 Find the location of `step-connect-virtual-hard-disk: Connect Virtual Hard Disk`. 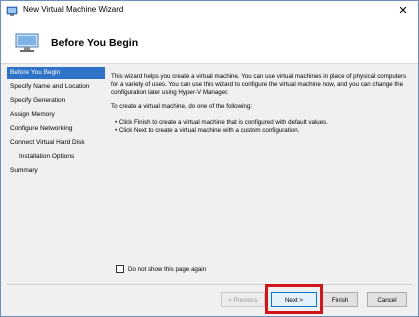

step-connect-virtual-hard-disk: Connect Virtual Hard Disk is located at coordinates (56, 143).